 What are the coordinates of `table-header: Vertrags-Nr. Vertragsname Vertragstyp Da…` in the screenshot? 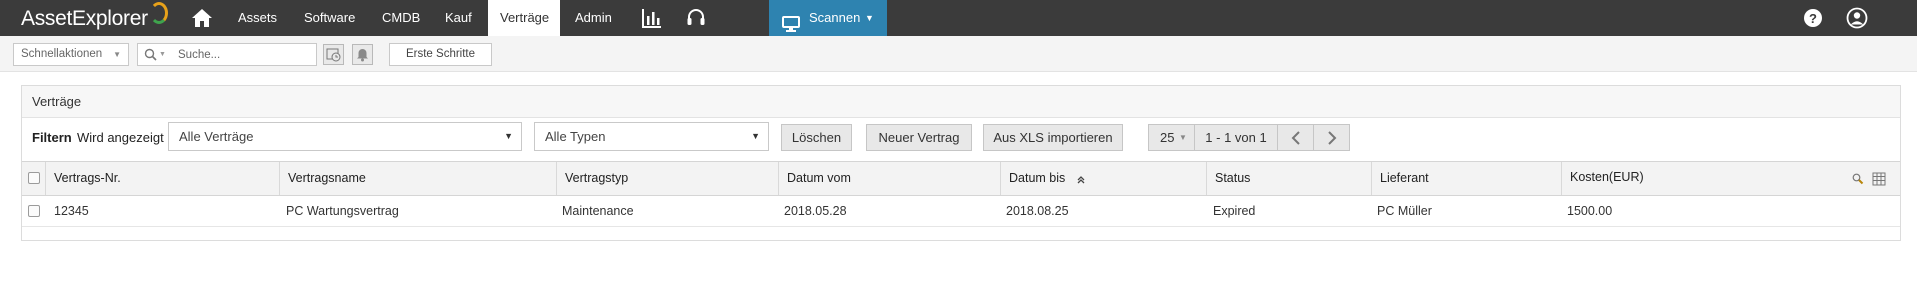 It's located at (961, 178).